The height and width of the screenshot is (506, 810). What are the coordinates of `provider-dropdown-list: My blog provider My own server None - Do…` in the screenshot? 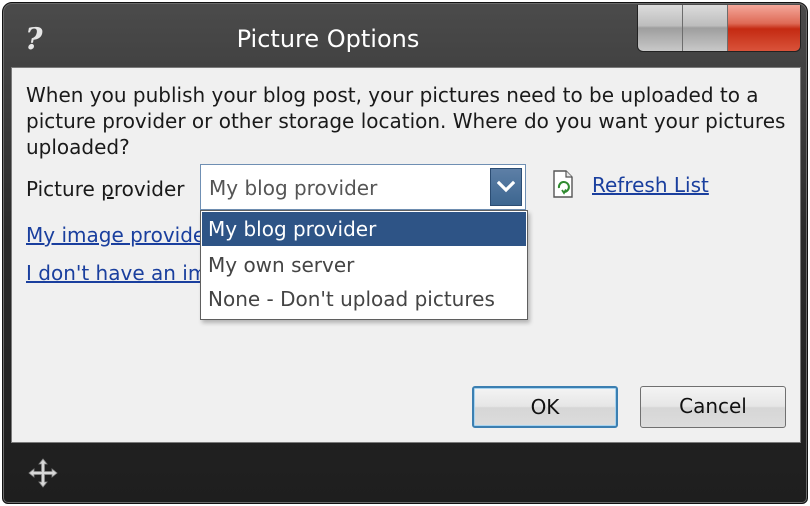 It's located at (364, 265).